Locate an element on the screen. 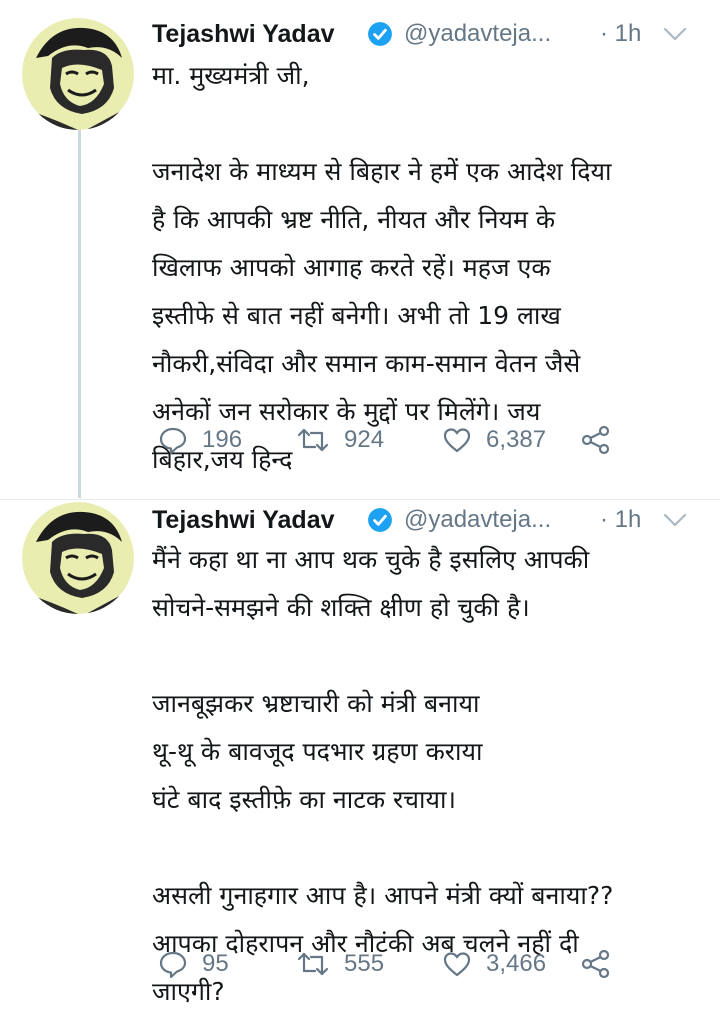 The width and height of the screenshot is (720, 1016). tweet-text-line: जानबूझकर भ्रष्टाचारी को मंत्री बनाया is located at coordinates (316, 703).